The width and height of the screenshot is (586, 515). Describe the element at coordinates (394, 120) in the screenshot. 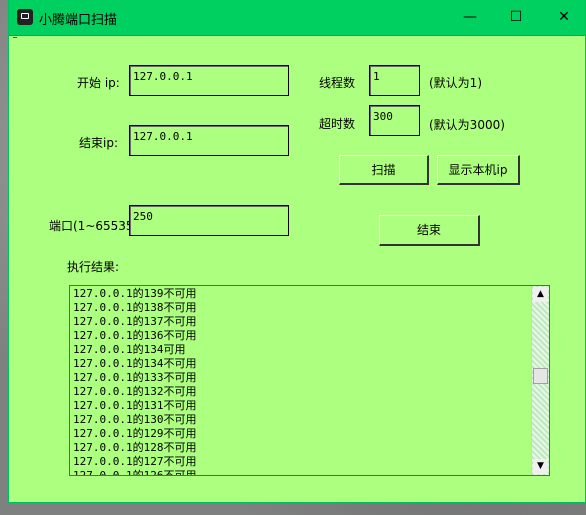

I see `timeout-input: 300` at that location.